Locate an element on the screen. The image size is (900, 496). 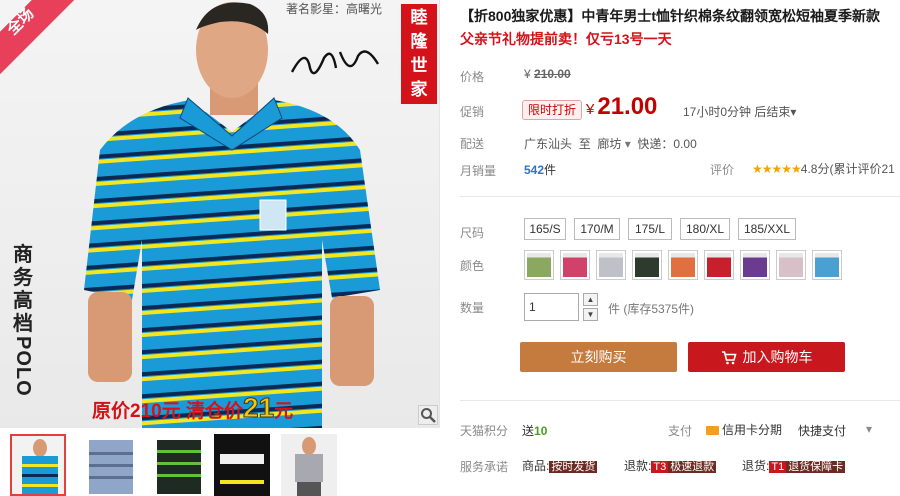
promo-tag: 限时打折 is located at coordinates (552, 110).